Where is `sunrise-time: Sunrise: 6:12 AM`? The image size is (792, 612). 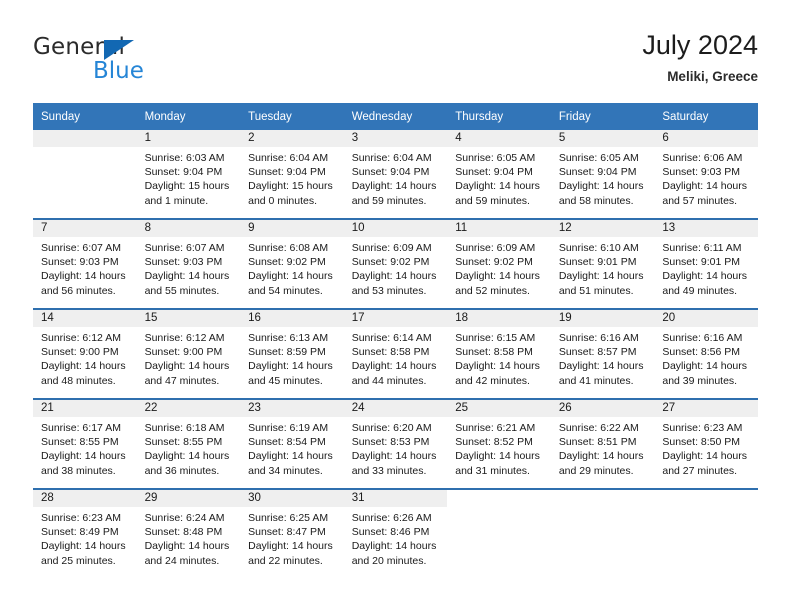 sunrise-time: Sunrise: 6:12 AM is located at coordinates (81, 338).